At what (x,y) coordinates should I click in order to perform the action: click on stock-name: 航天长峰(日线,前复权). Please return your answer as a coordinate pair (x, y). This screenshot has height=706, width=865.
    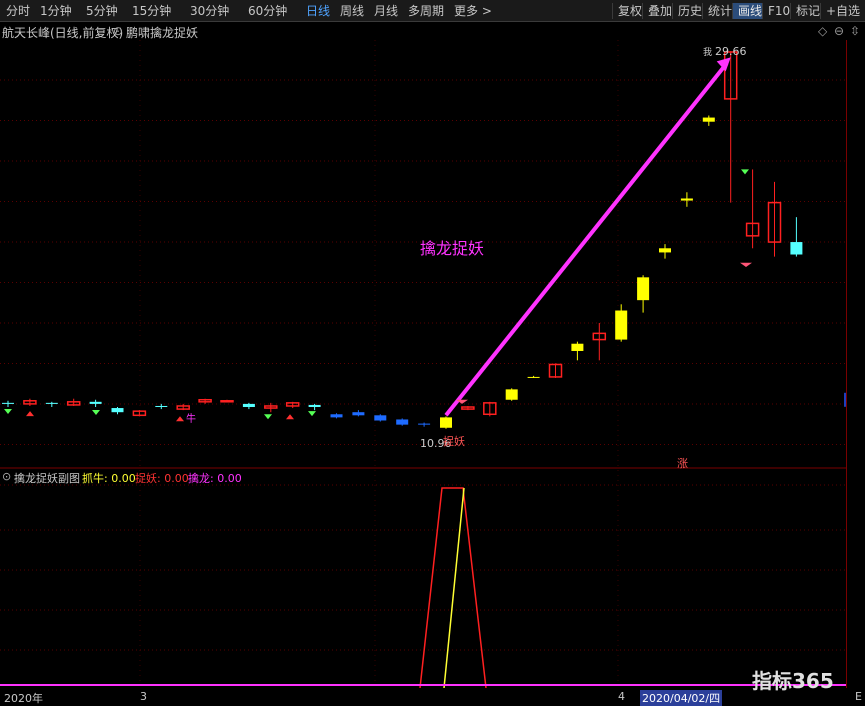
    Looking at the image, I should click on (63, 33).